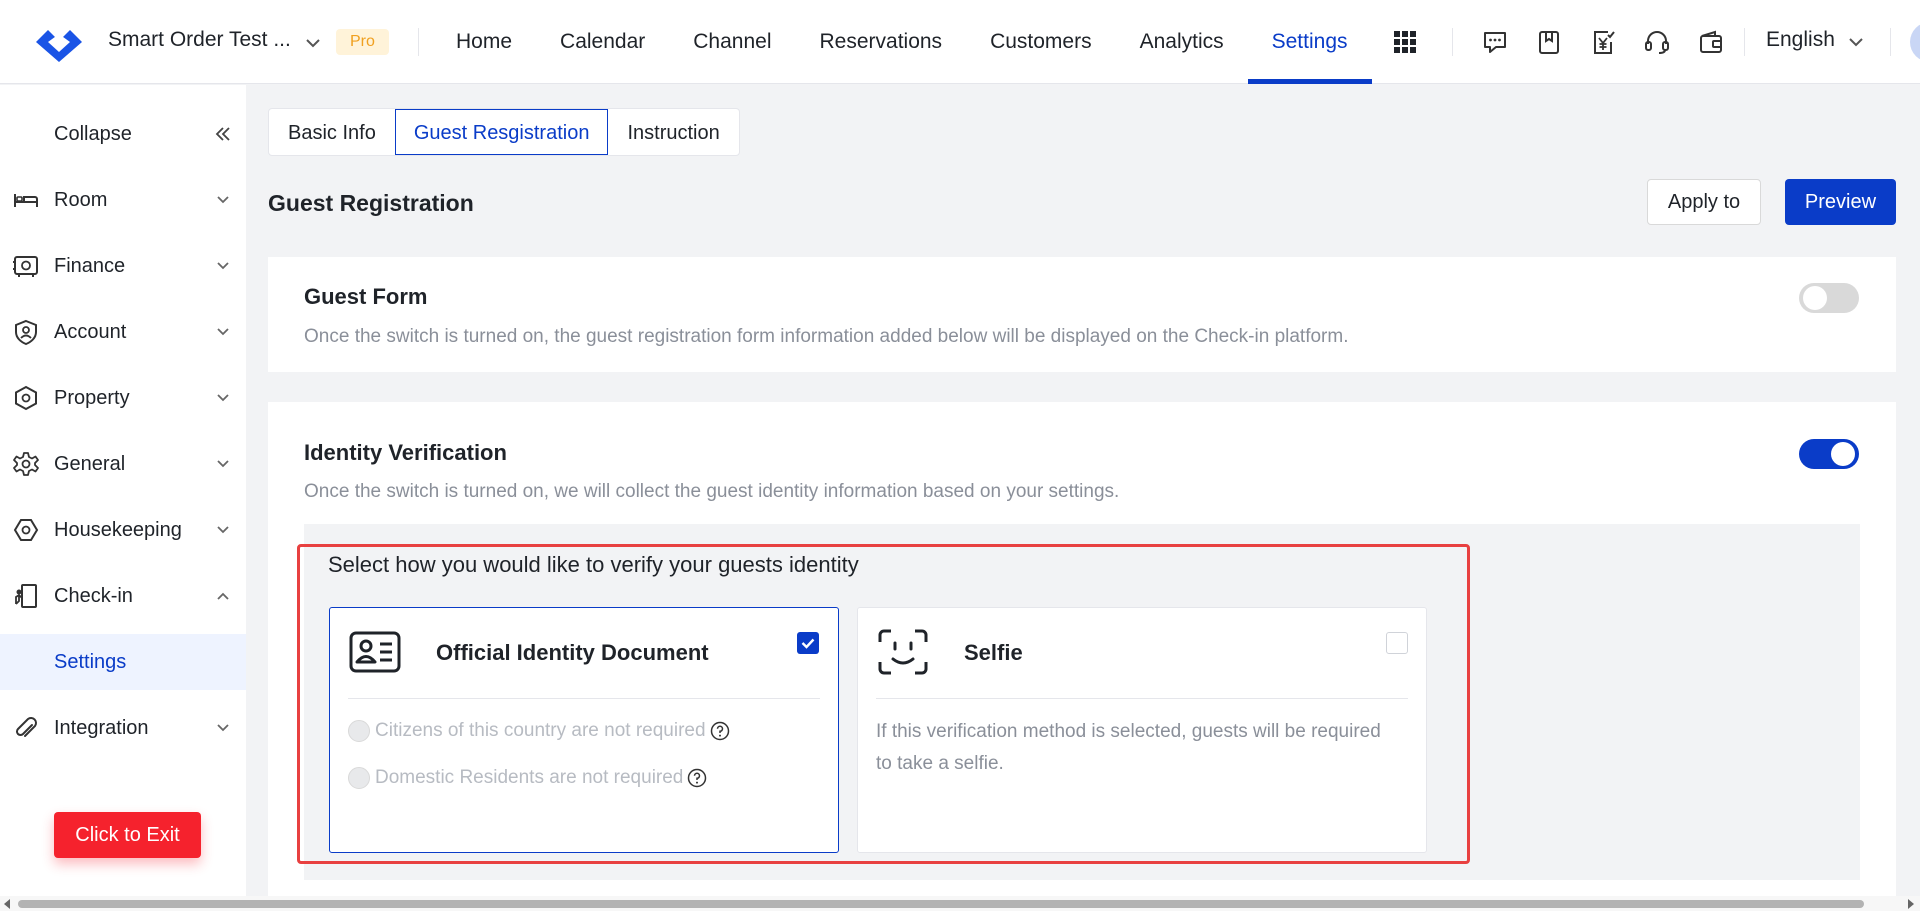 The width and height of the screenshot is (1920, 911). I want to click on identity-verification-title: Identity Verification, so click(405, 452).